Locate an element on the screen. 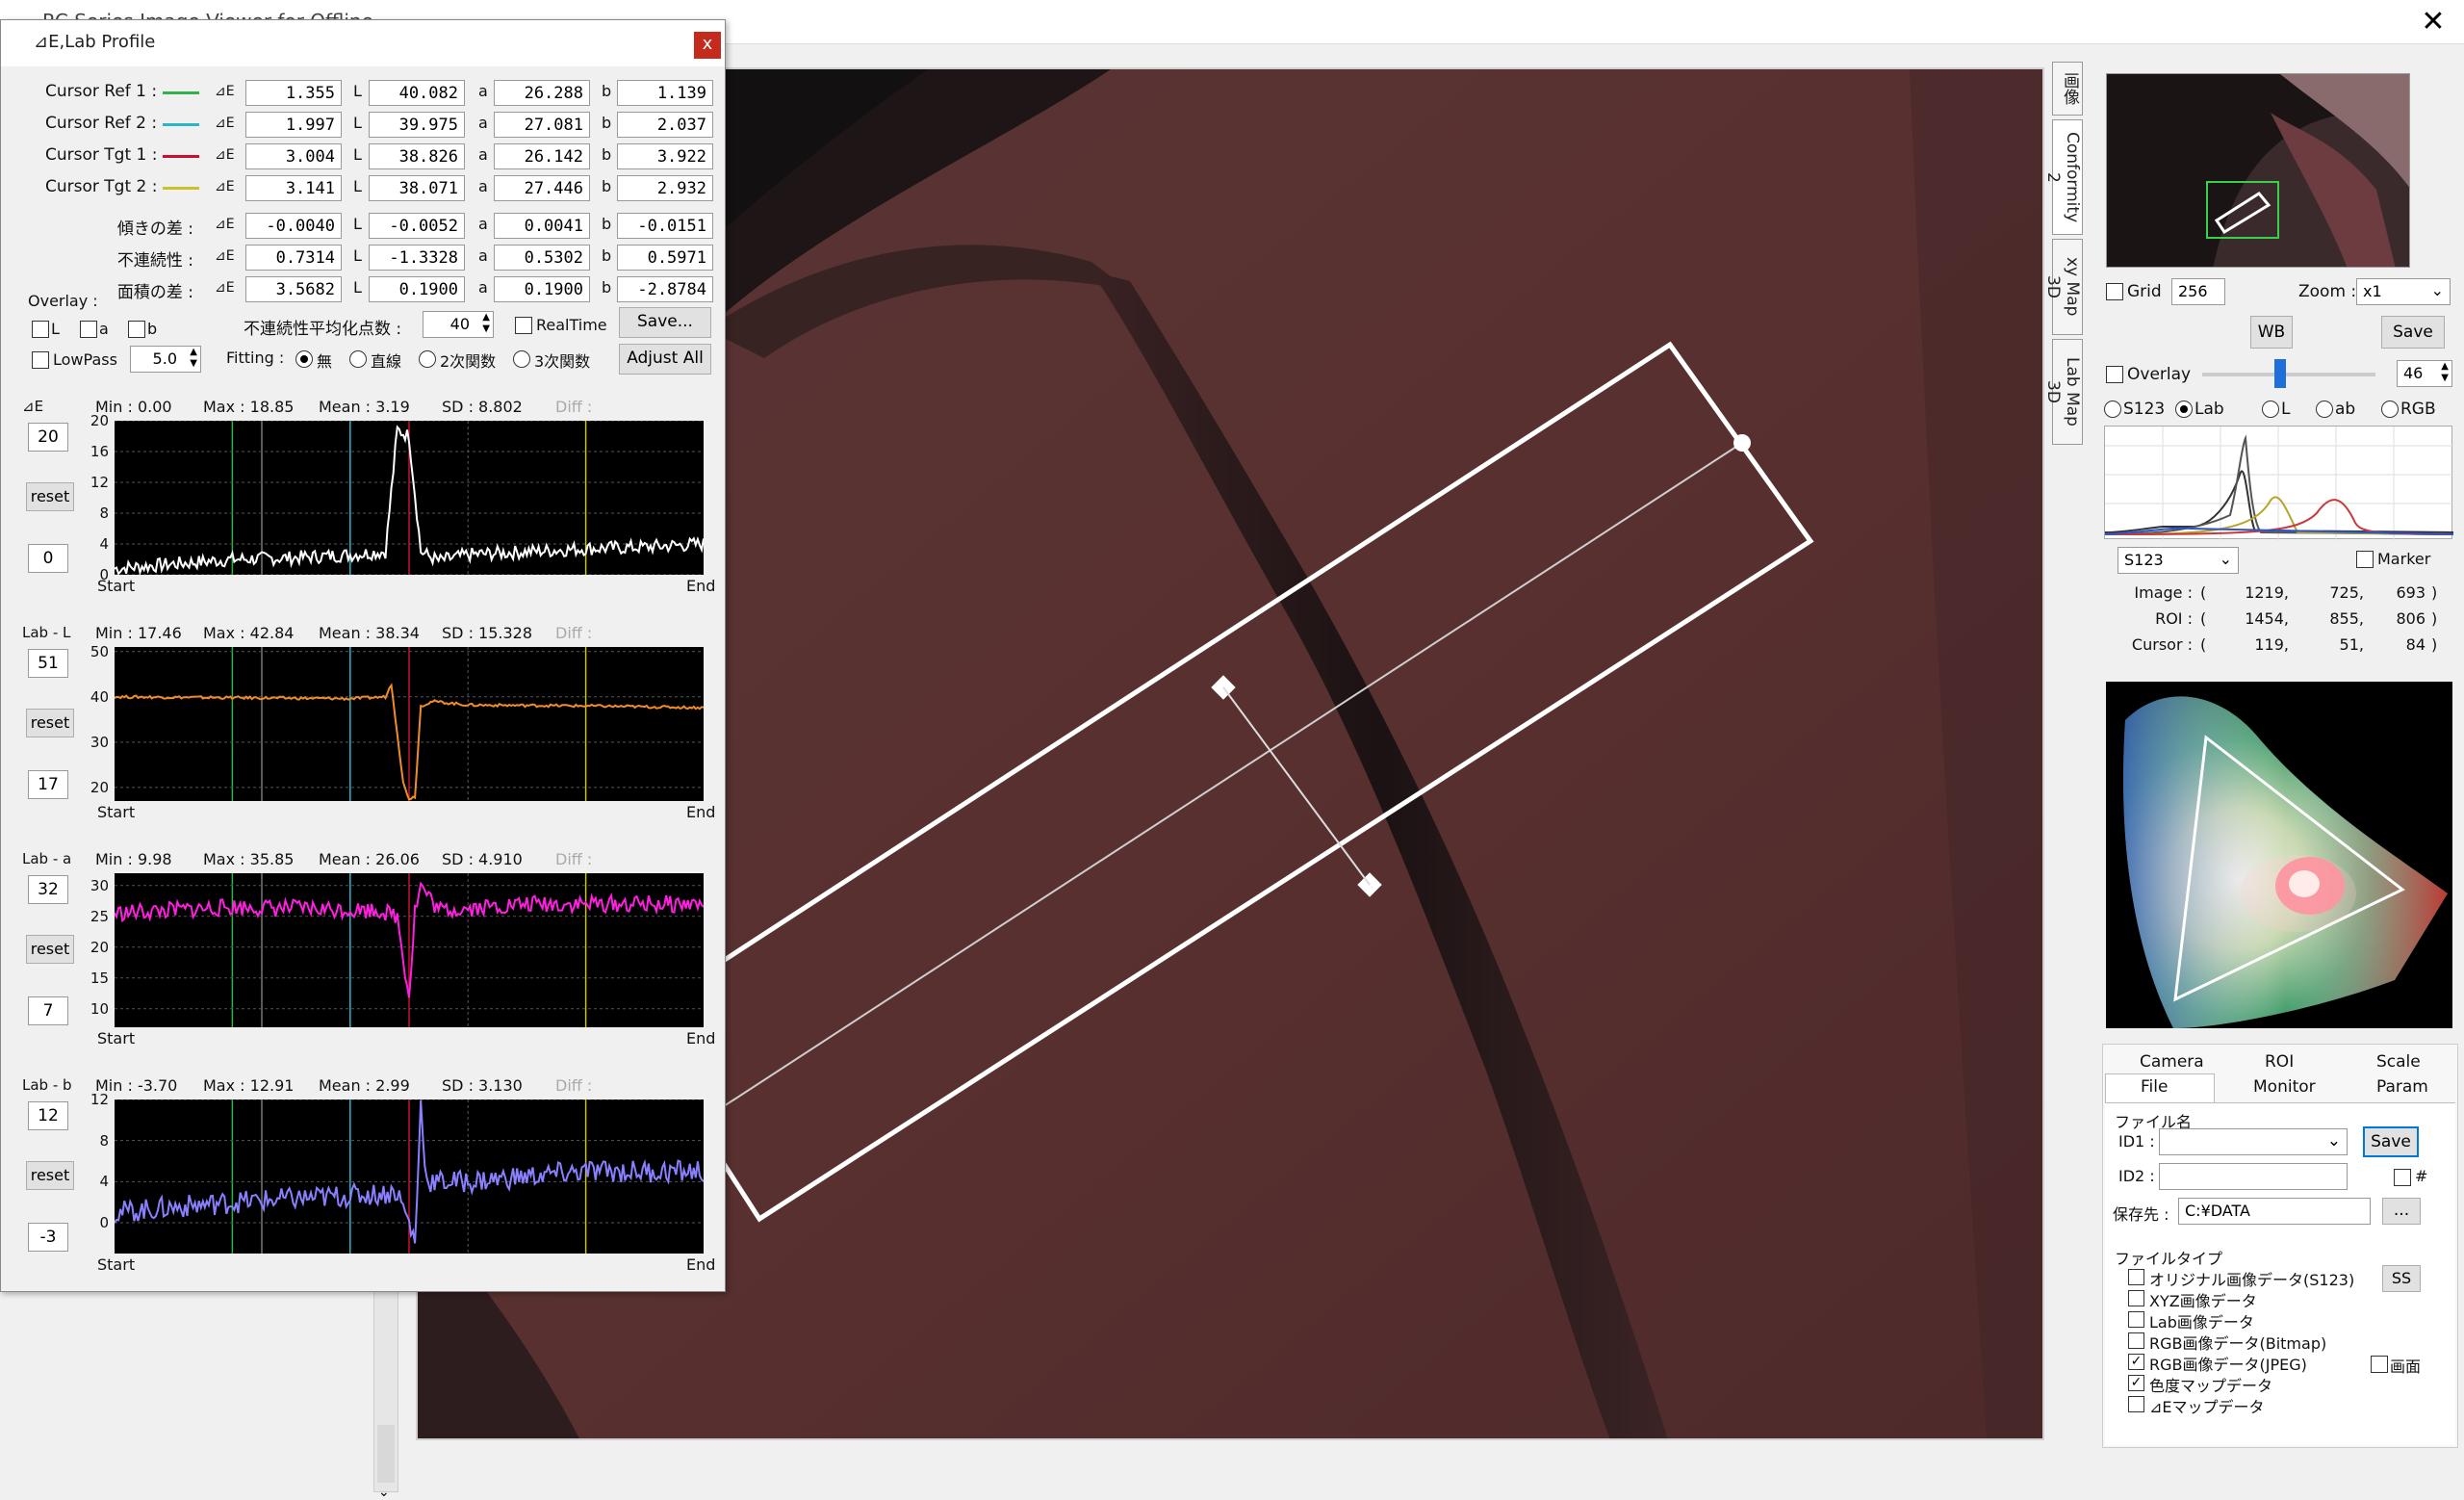 The image size is (2464, 1500). scale-max-input: 12 is located at coordinates (48, 1115).